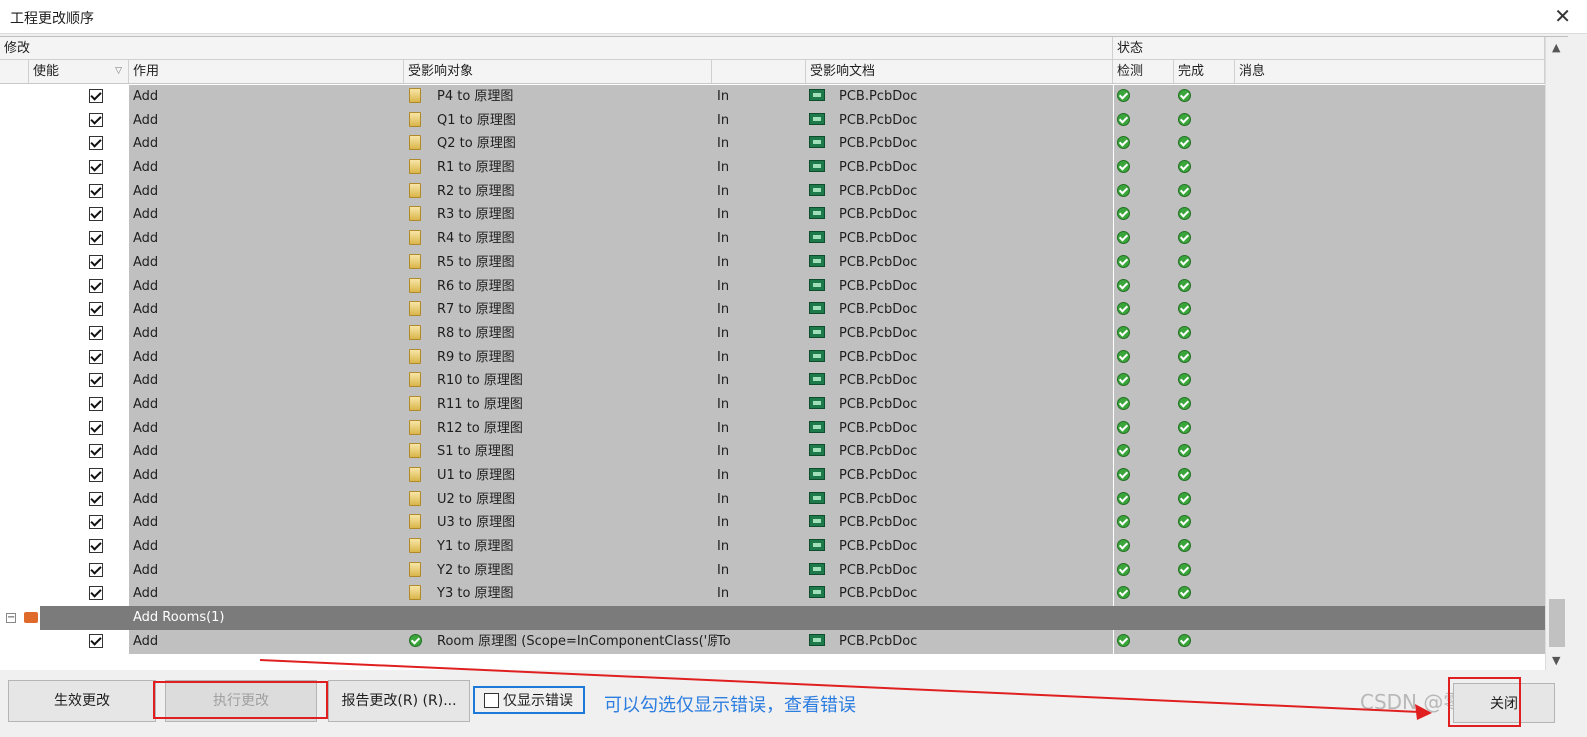 The width and height of the screenshot is (1587, 737). What do you see at coordinates (772, 404) in the screenshot?
I see `table-row: Add R11 to 原理图 In PCB.PcbDoc` at bounding box center [772, 404].